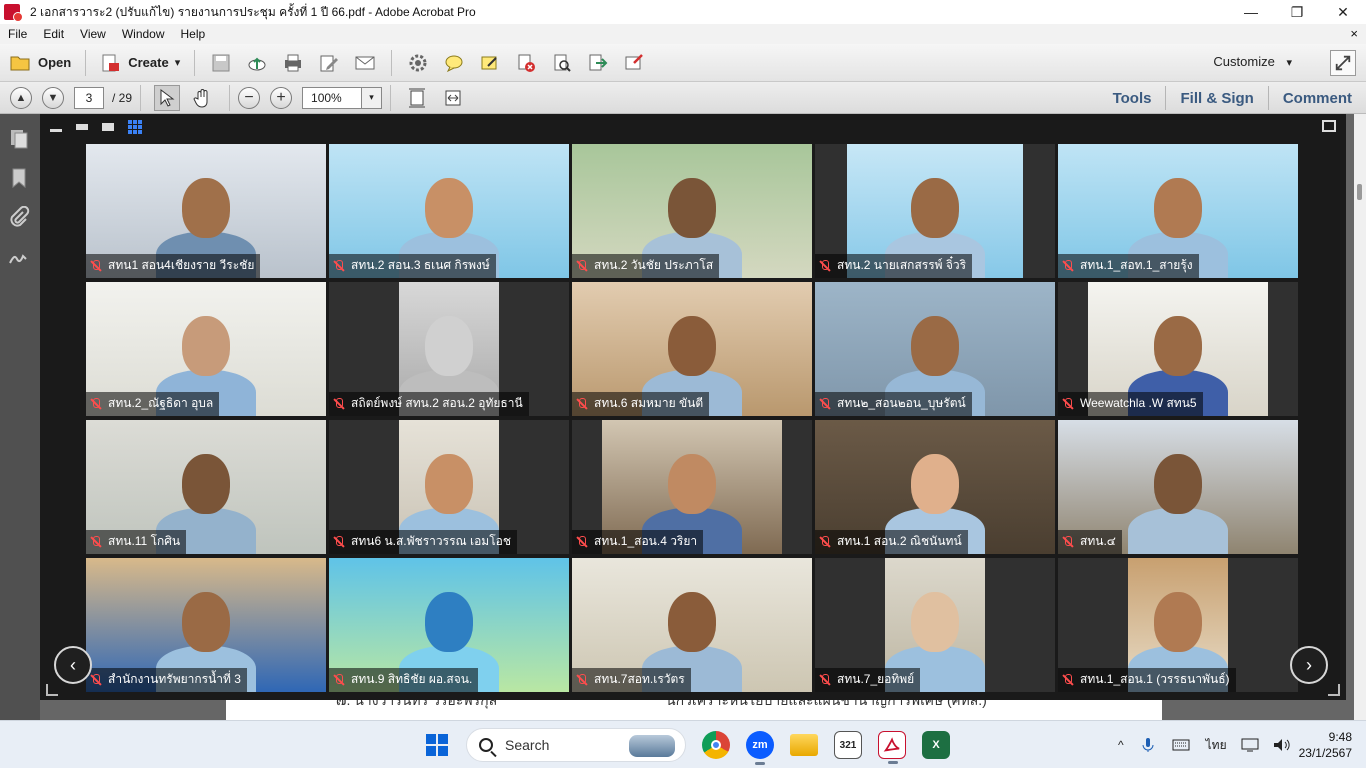 This screenshot has height=768, width=1366. Describe the element at coordinates (1178, 211) in the screenshot. I see `participant-video-tile: สทน.1_สอท.1_สายรุ้ง` at that location.